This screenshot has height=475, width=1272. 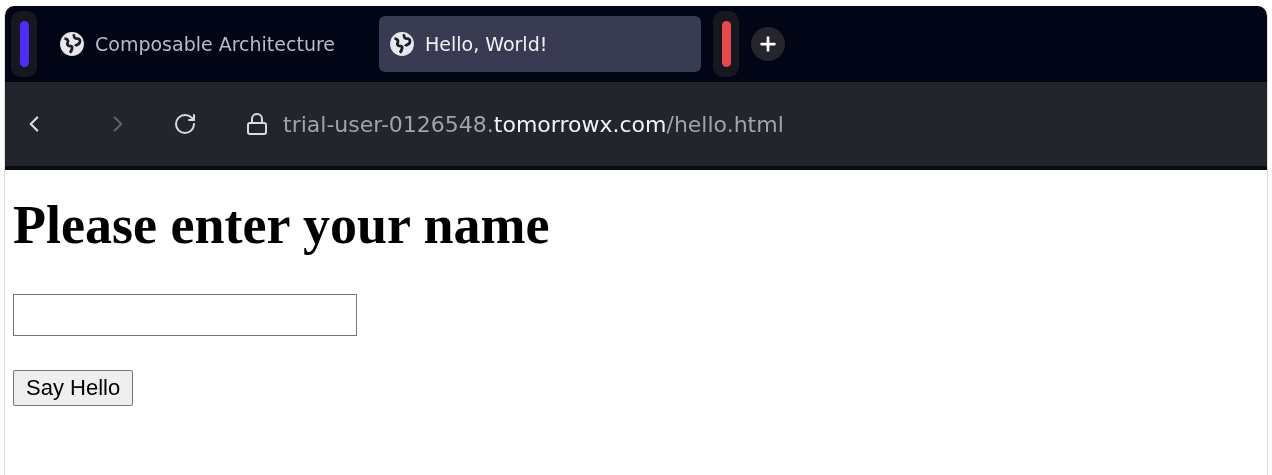 I want to click on new-tab-button, so click(x=768, y=44).